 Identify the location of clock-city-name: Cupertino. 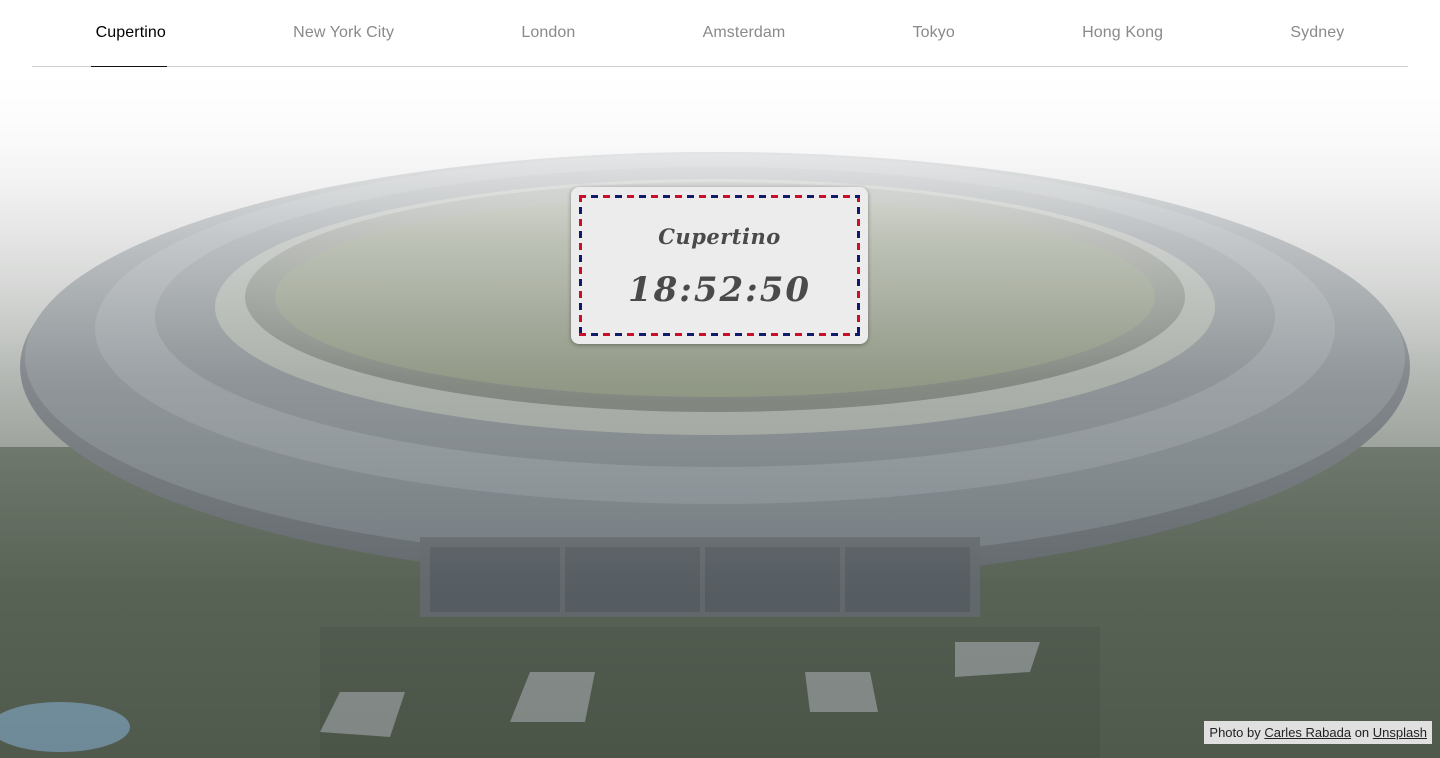
(719, 236).